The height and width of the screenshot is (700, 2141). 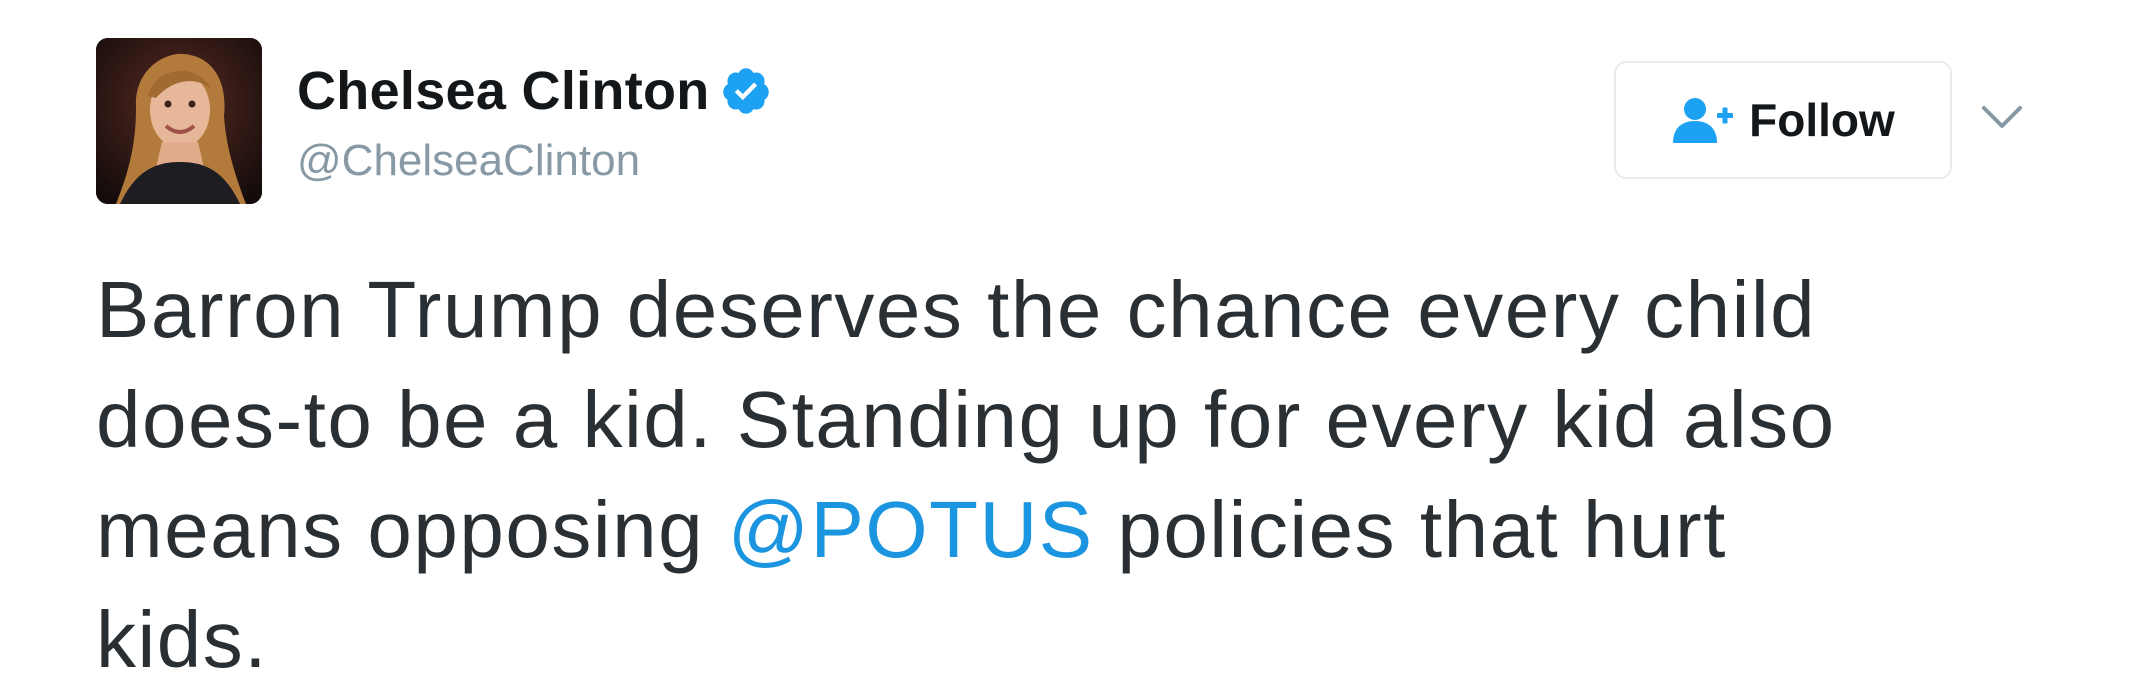 I want to click on tweet-text-segment: means opposing, so click(x=412, y=529).